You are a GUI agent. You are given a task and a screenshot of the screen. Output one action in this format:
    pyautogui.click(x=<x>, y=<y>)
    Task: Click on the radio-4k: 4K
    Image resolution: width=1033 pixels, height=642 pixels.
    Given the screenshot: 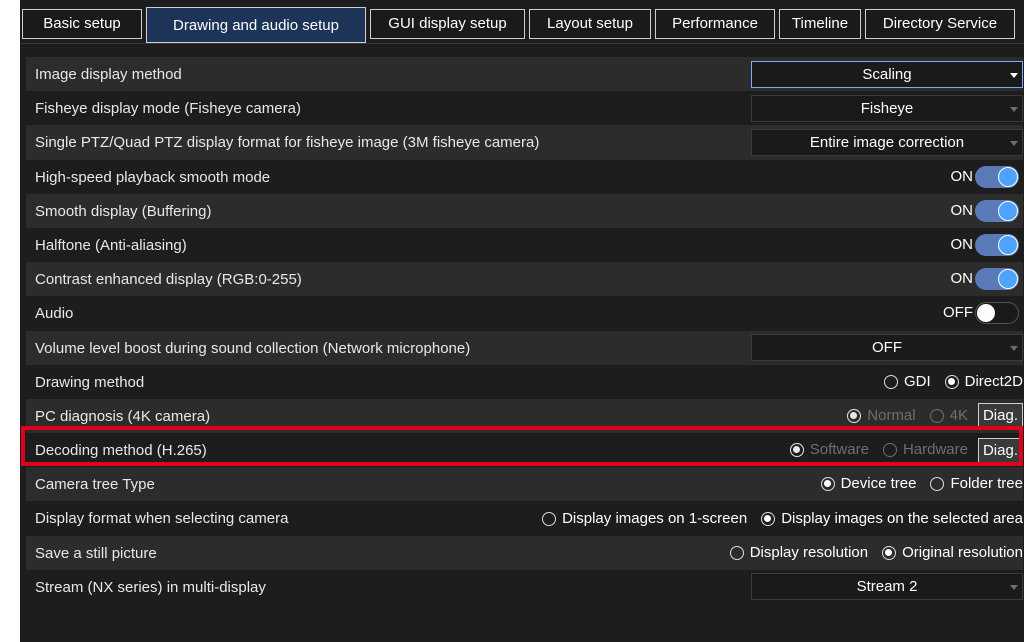 What is the action you would take?
    pyautogui.click(x=948, y=416)
    